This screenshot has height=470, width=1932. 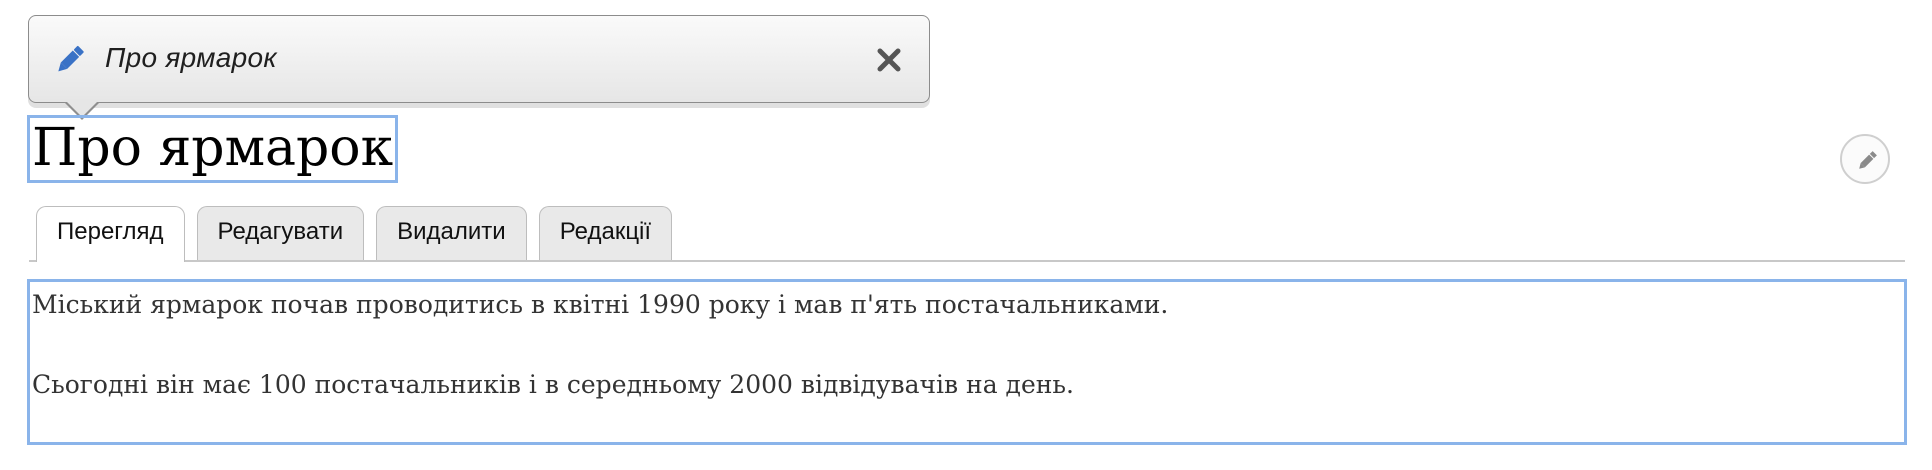 I want to click on tab-divider, so click(x=967, y=261).